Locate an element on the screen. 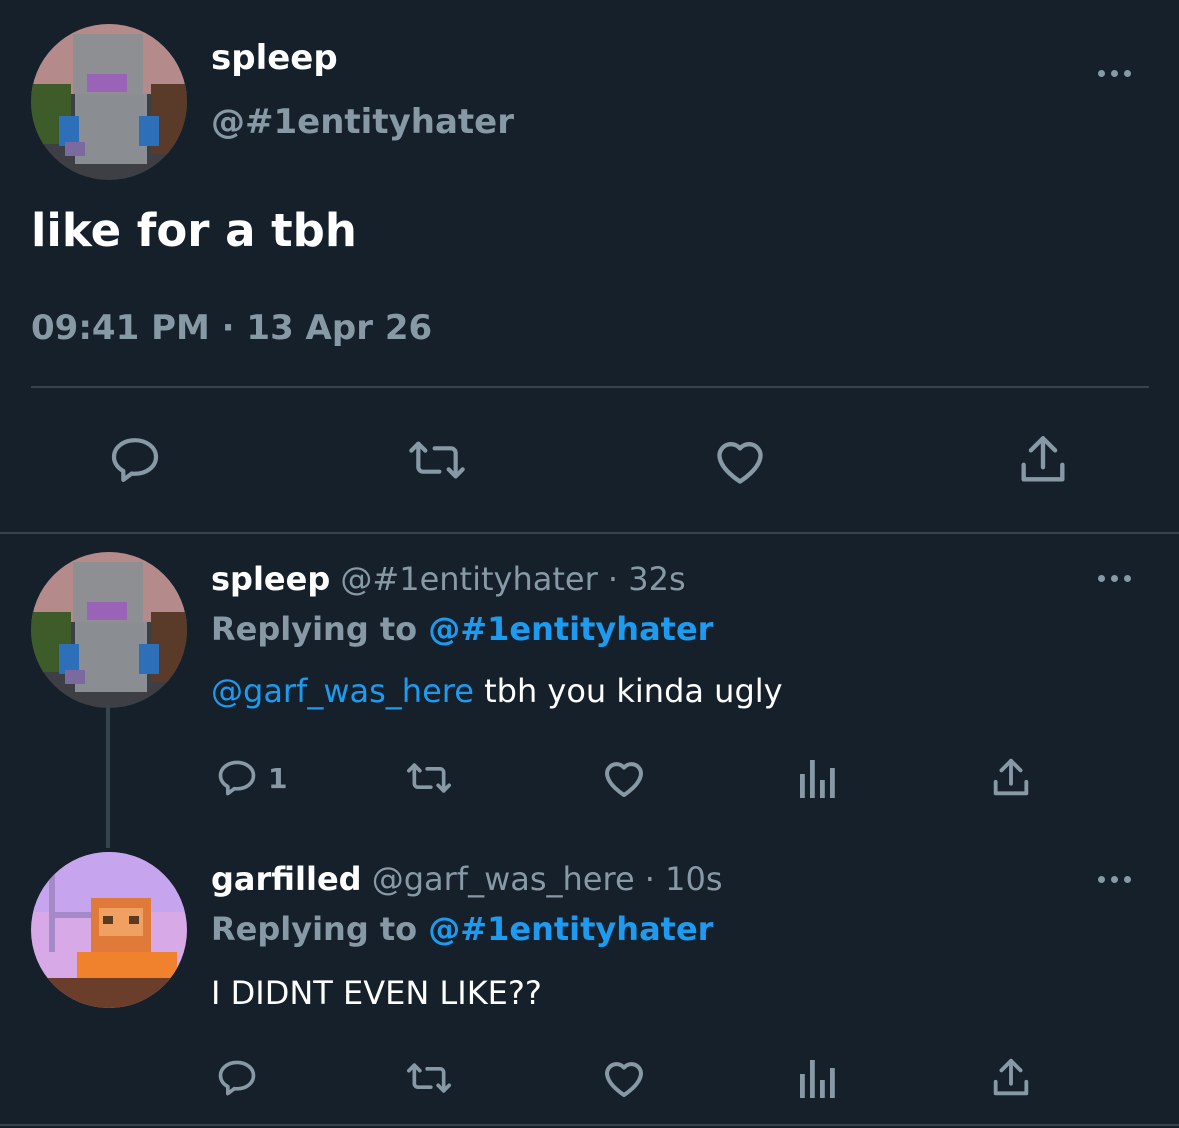 The image size is (1179, 1128). reply-count: 1 is located at coordinates (278, 778).